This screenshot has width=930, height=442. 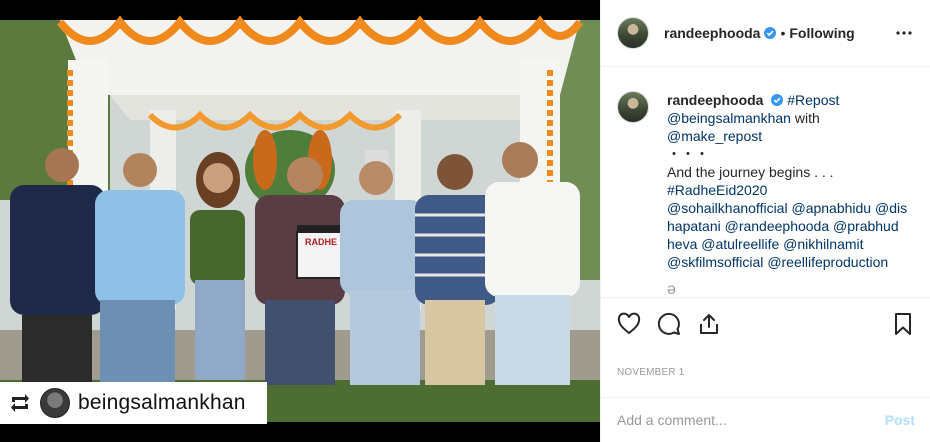 What do you see at coordinates (750, 172) in the screenshot?
I see `caption-text-fragment: And the journey begins . . .` at bounding box center [750, 172].